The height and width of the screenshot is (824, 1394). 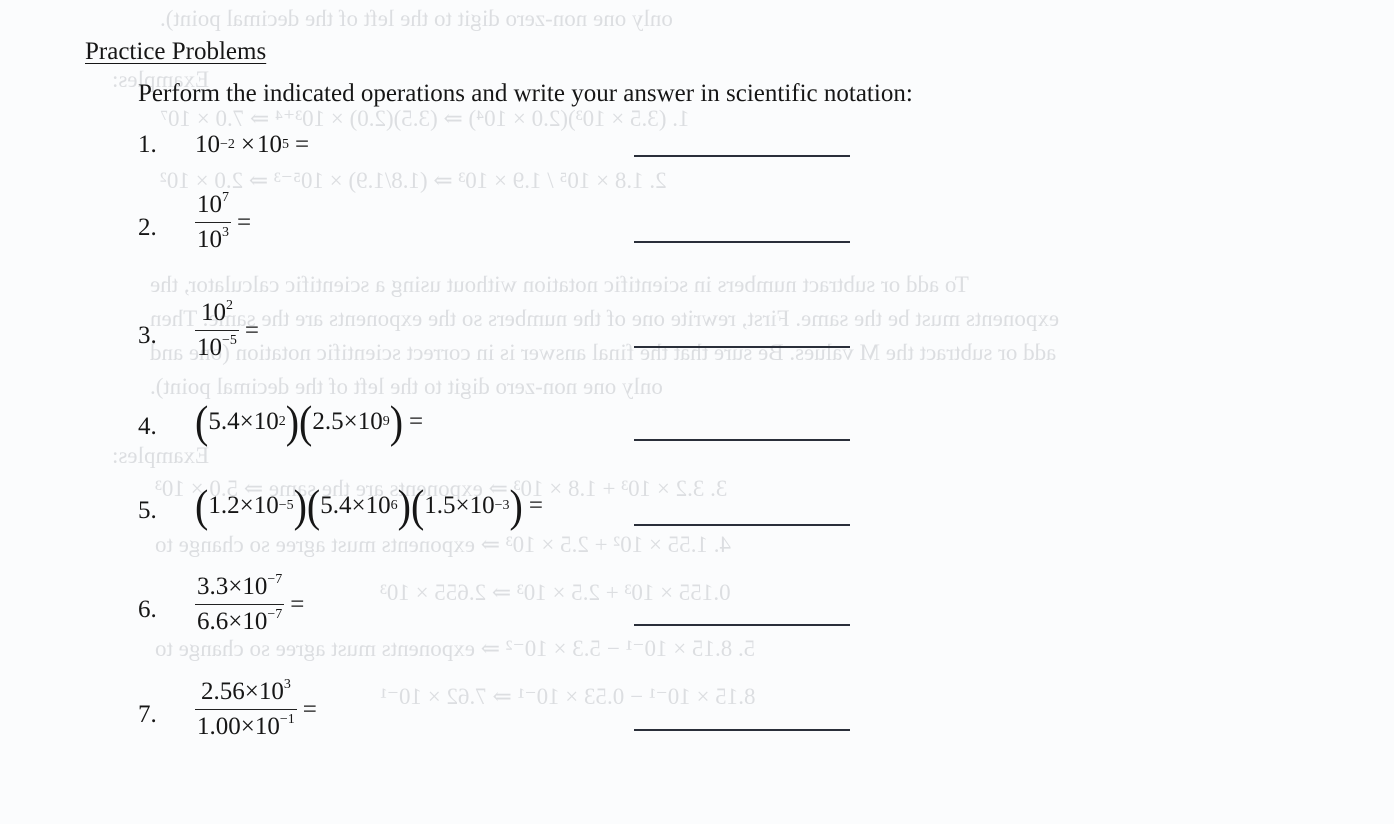 What do you see at coordinates (147, 510) in the screenshot?
I see `problem-number: 5.` at bounding box center [147, 510].